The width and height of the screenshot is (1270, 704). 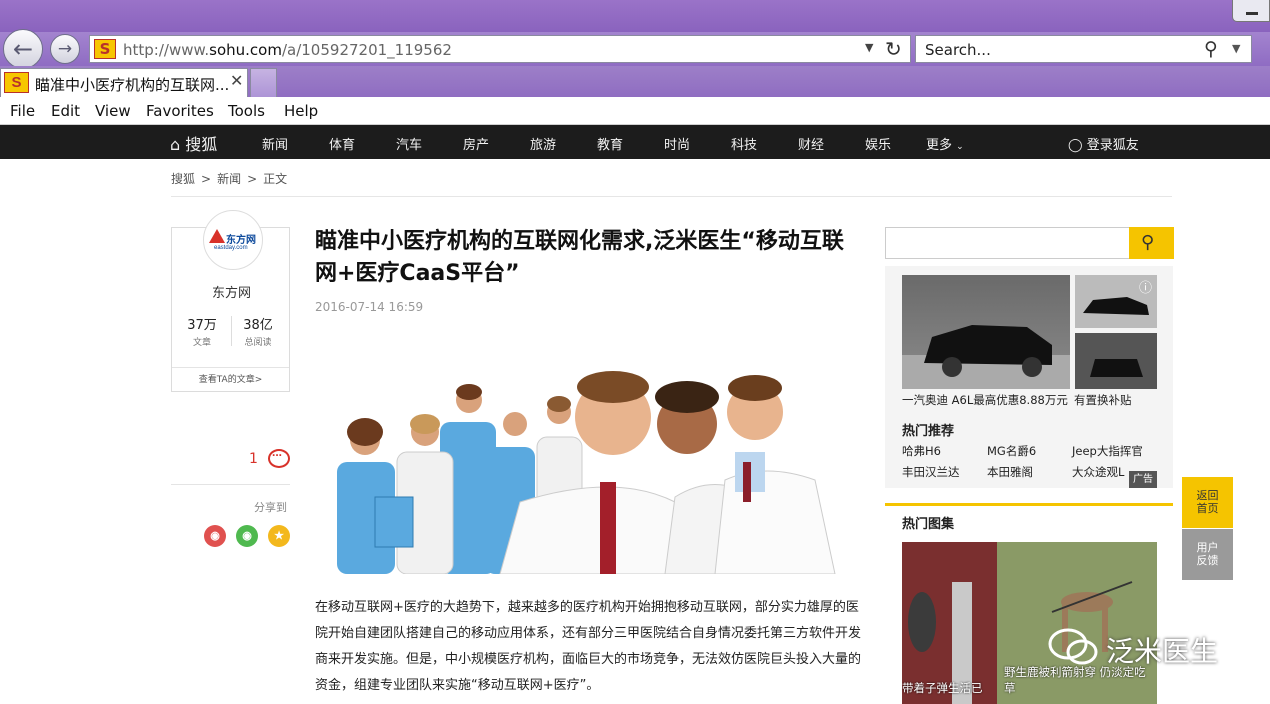 I want to click on breadcrumb: 搜狐 > 新闻 > 正文, so click(x=232, y=178).